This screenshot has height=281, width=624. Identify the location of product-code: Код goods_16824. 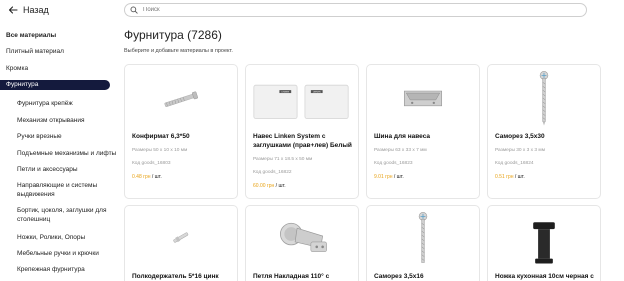
(514, 163).